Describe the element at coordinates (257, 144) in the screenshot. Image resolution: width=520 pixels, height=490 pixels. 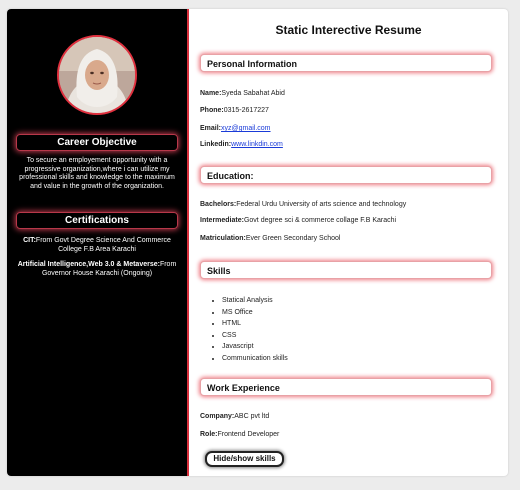
I see `linkedin-link: www.linkdin.com` at that location.